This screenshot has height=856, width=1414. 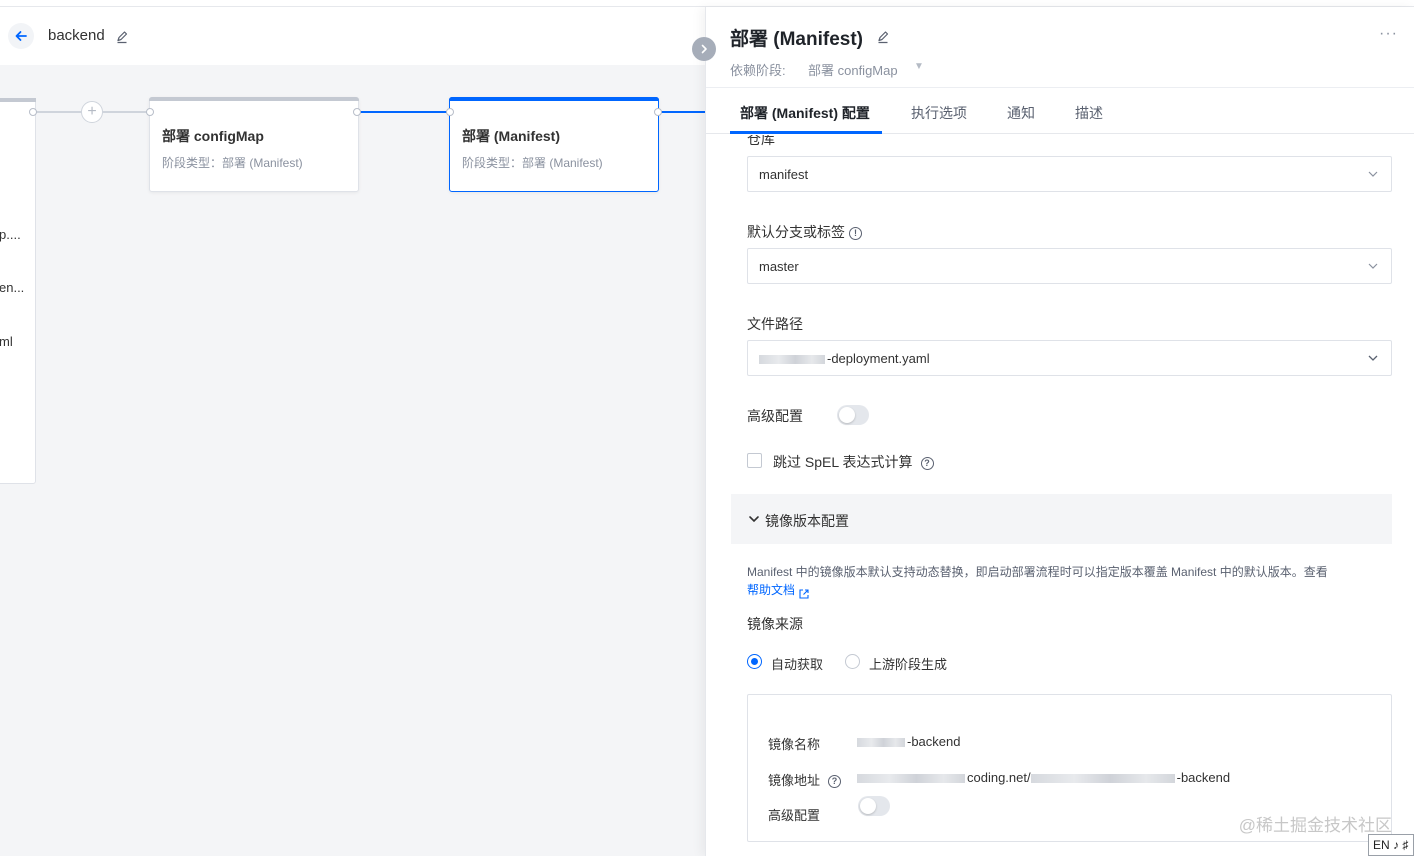 What do you see at coordinates (883, 37) in the screenshot?
I see `edit-stage-name-icon` at bounding box center [883, 37].